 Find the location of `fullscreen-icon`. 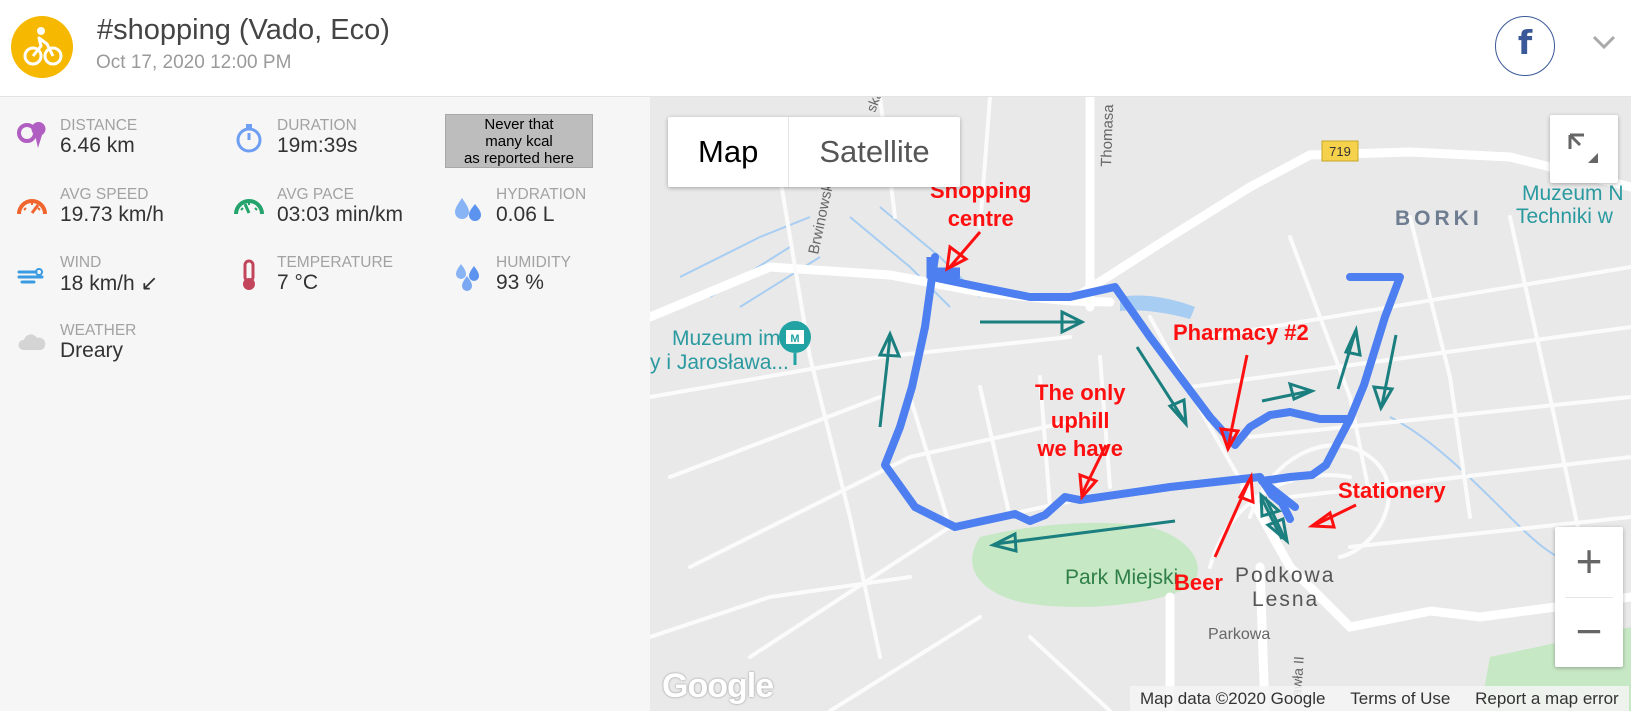

fullscreen-icon is located at coordinates (1583, 148).